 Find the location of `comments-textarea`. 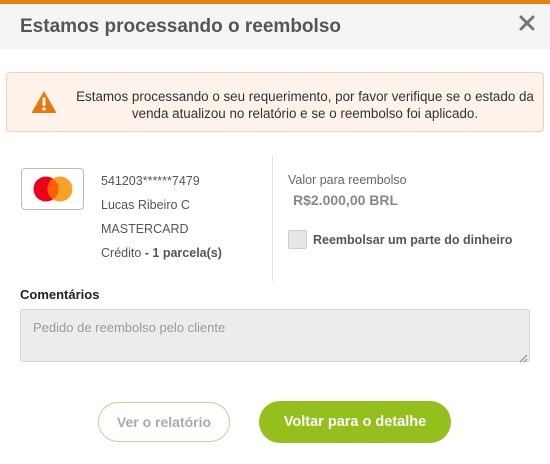

comments-textarea is located at coordinates (275, 335).